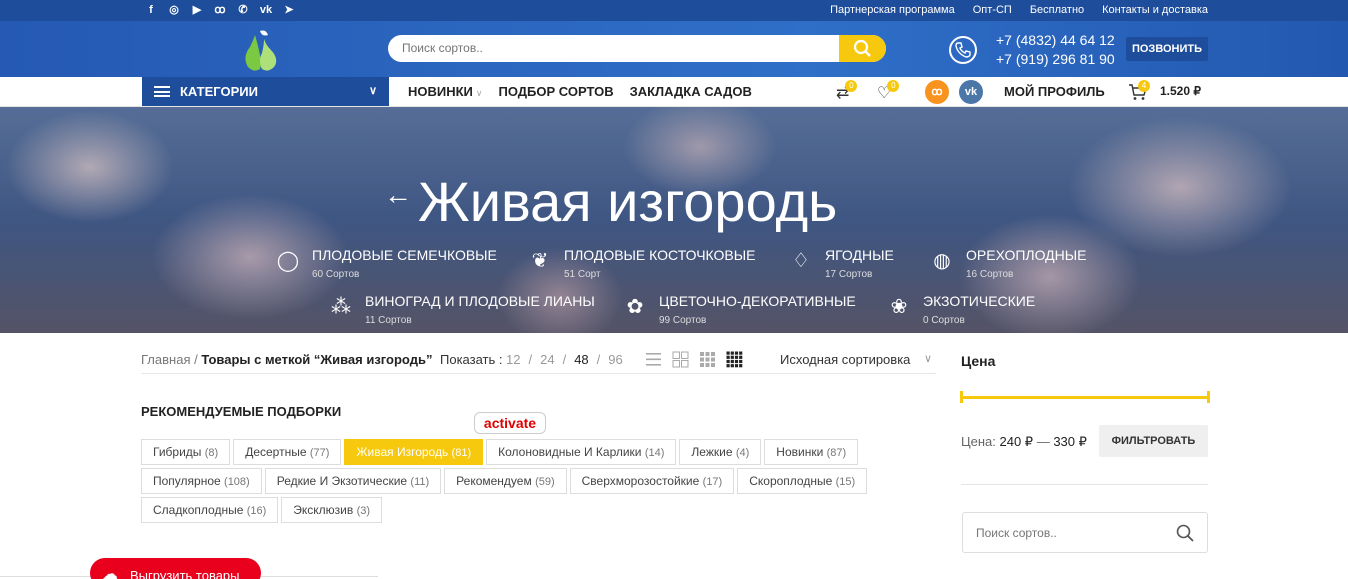 The width and height of the screenshot is (1348, 579). What do you see at coordinates (978, 441) in the screenshot?
I see `price-range-label: Цена:` at bounding box center [978, 441].